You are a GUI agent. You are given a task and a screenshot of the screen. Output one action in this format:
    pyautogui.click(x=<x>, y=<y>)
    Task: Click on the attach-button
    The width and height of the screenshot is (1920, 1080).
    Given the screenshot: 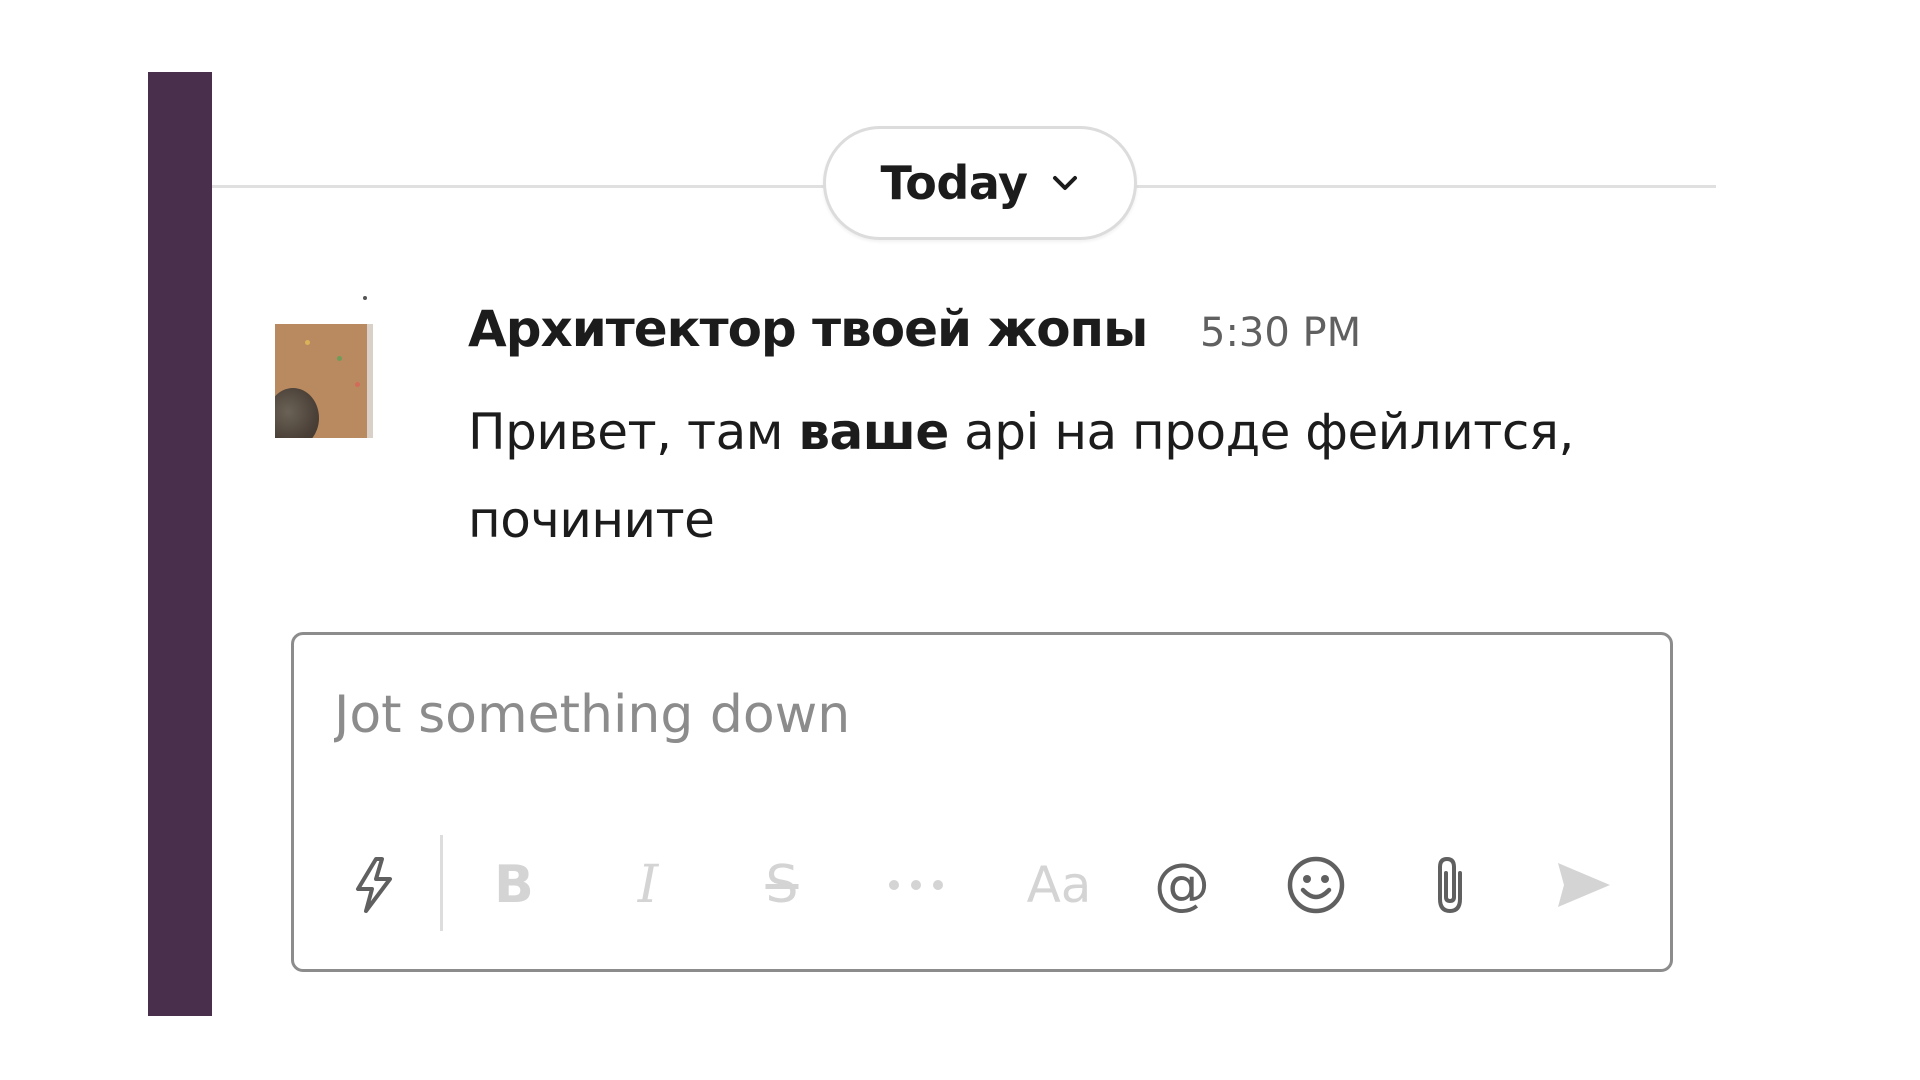 What is the action you would take?
    pyautogui.click(x=1450, y=885)
    